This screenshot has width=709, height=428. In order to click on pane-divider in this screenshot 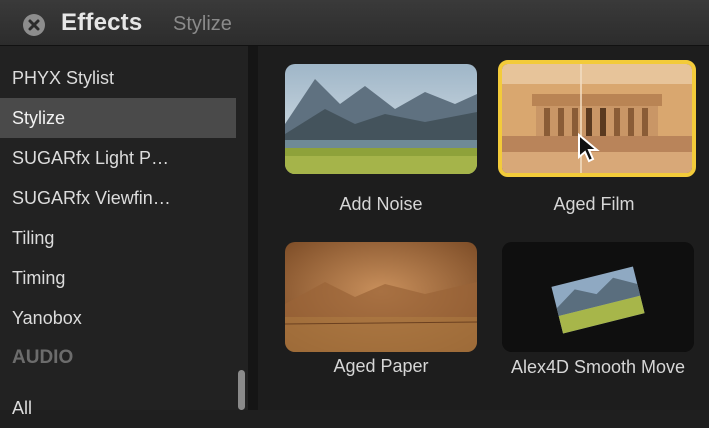, I will do `click(253, 228)`.